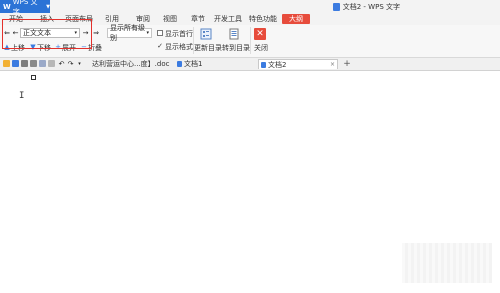 This screenshot has height=293, width=500. I want to click on goto-toc-icon, so click(234, 34).